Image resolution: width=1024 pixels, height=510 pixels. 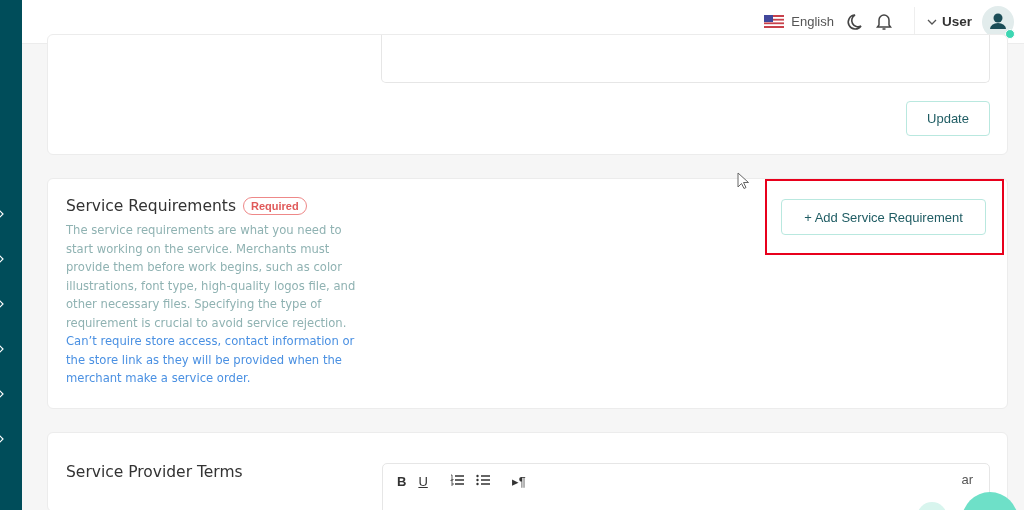 I want to click on description-text: The service requirements are what you need to start working on the service. Merchants must provide them before work begins, such as color illustrations, font type, high-quality logos file, and other necessary files. Specifying the type of requirement is crucial to avoid service rejection., so click(x=211, y=277).